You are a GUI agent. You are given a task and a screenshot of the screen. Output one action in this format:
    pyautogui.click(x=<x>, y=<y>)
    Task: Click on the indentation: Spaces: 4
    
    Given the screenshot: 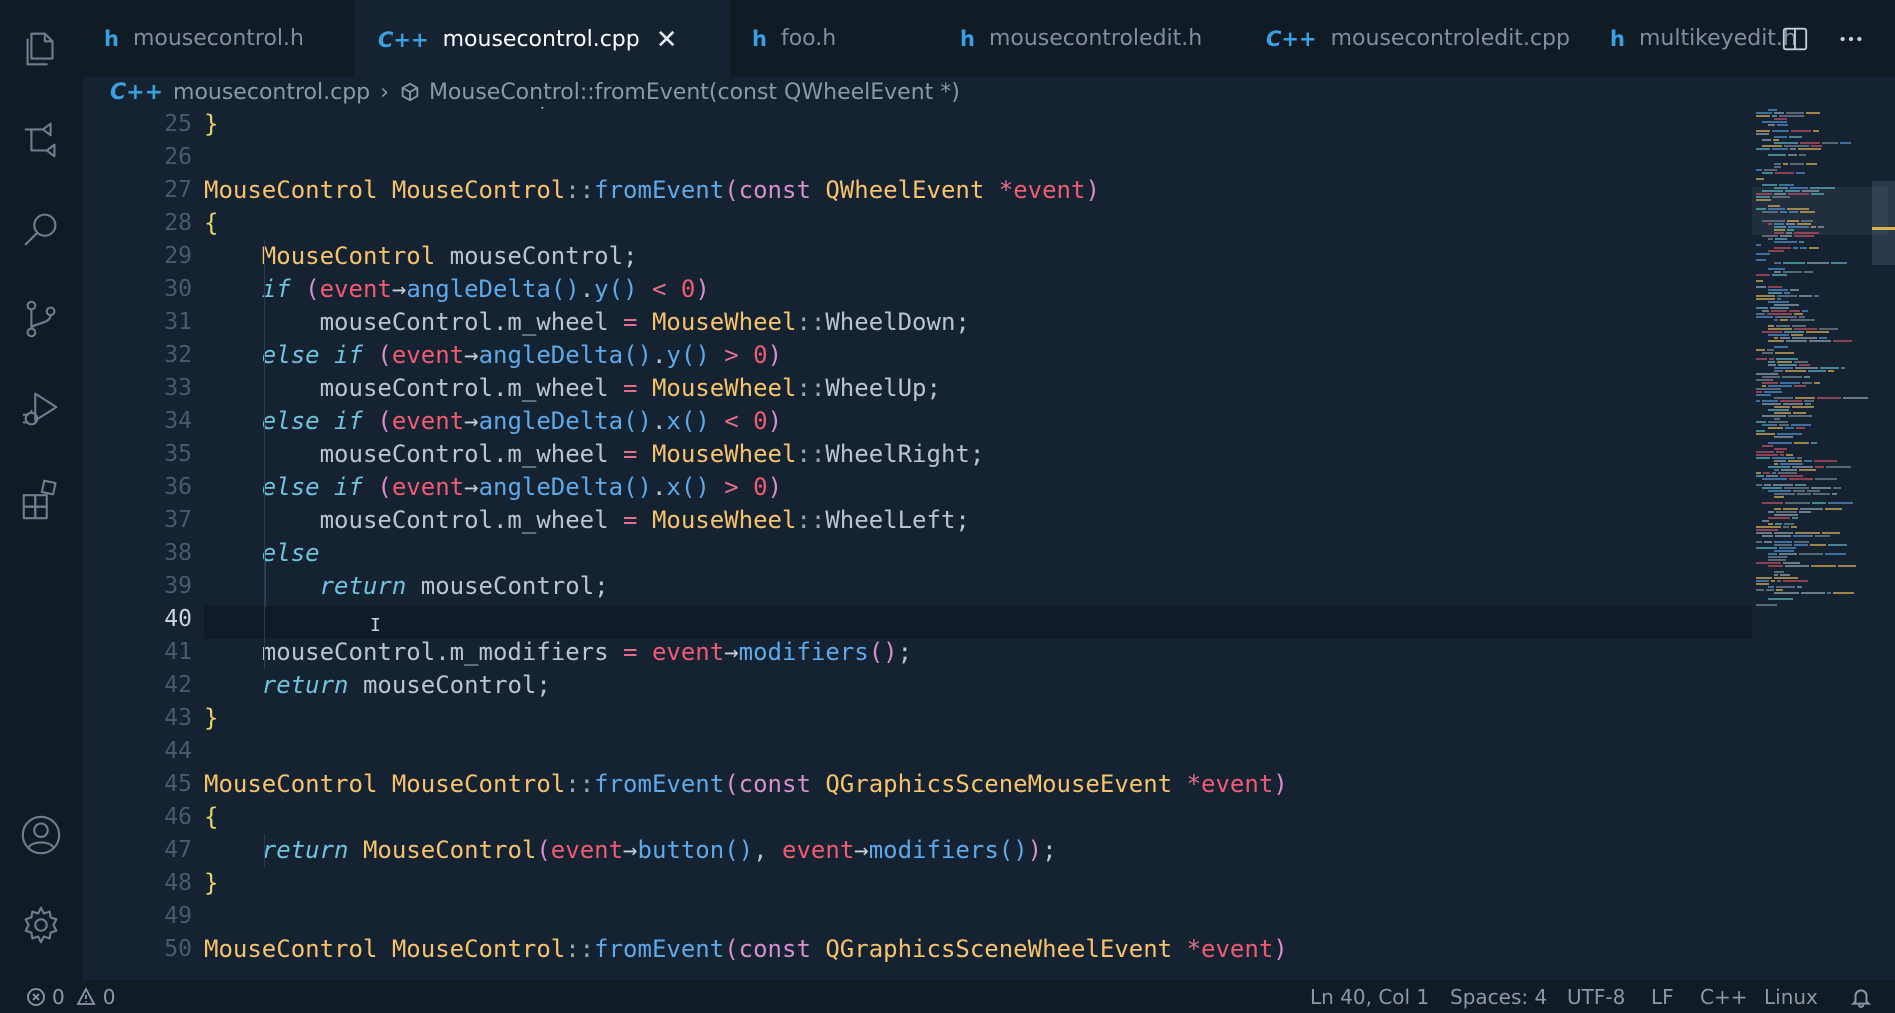 What is the action you would take?
    pyautogui.click(x=1498, y=996)
    